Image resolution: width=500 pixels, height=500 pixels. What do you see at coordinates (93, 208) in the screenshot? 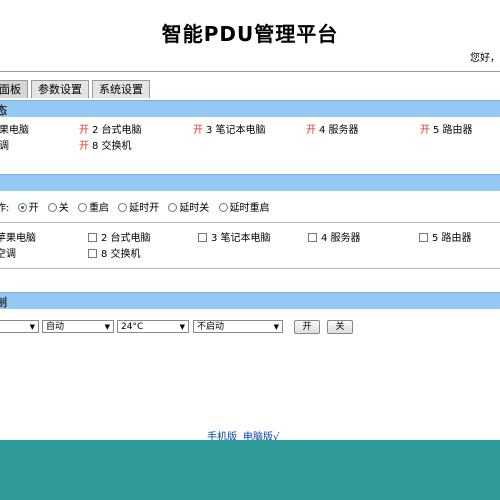
I see `radio-restart: 重启` at bounding box center [93, 208].